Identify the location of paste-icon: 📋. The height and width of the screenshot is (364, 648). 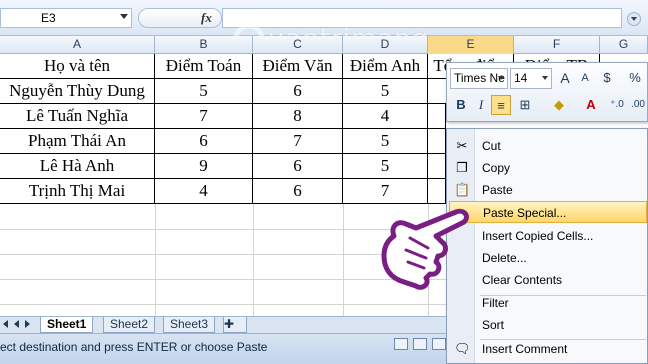
(462, 189).